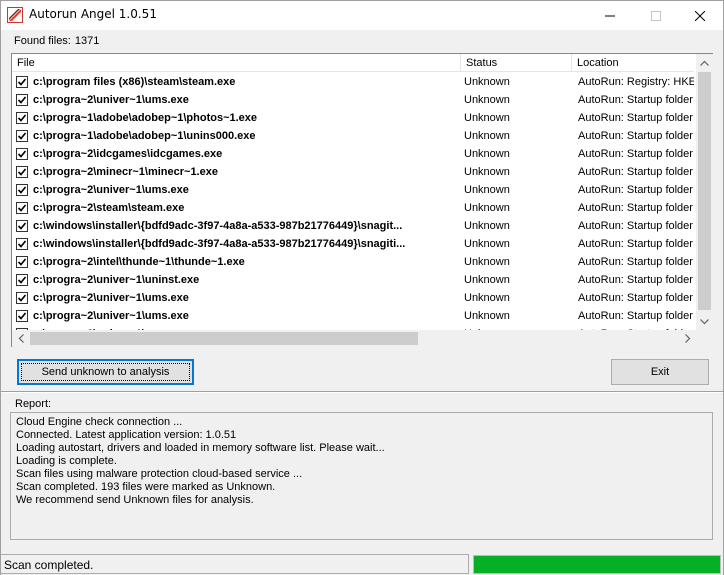 This screenshot has width=724, height=575. What do you see at coordinates (687, 338) in the screenshot?
I see `scroll-right-arrow-icon` at bounding box center [687, 338].